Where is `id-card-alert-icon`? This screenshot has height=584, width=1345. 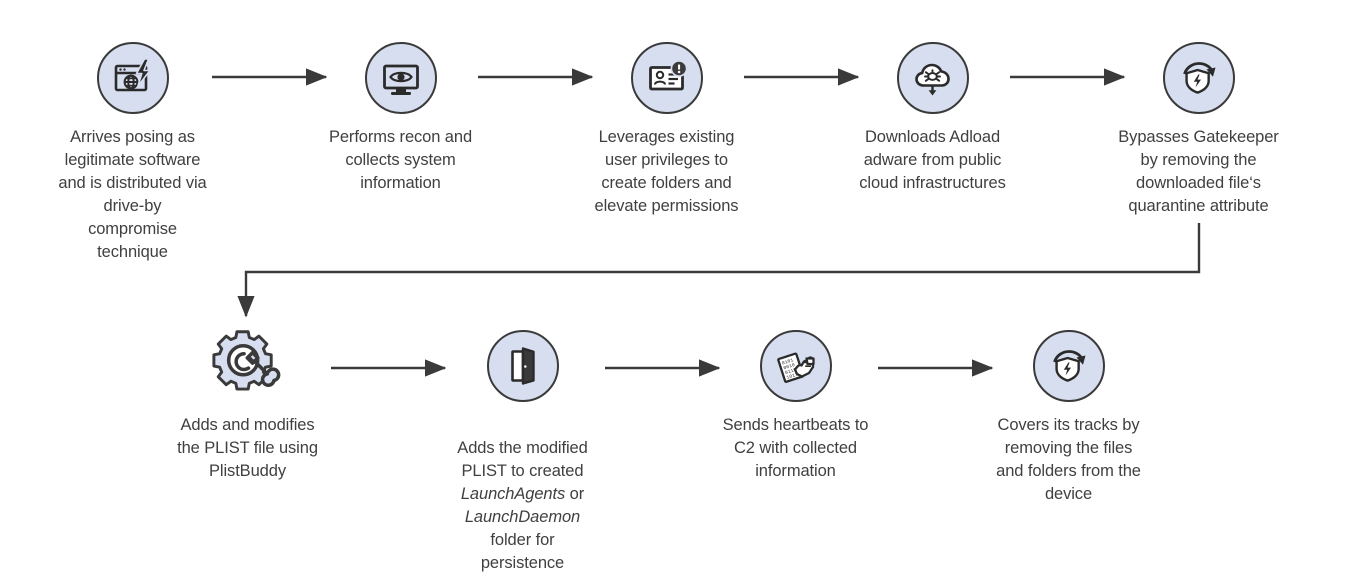
id-card-alert-icon is located at coordinates (666, 78).